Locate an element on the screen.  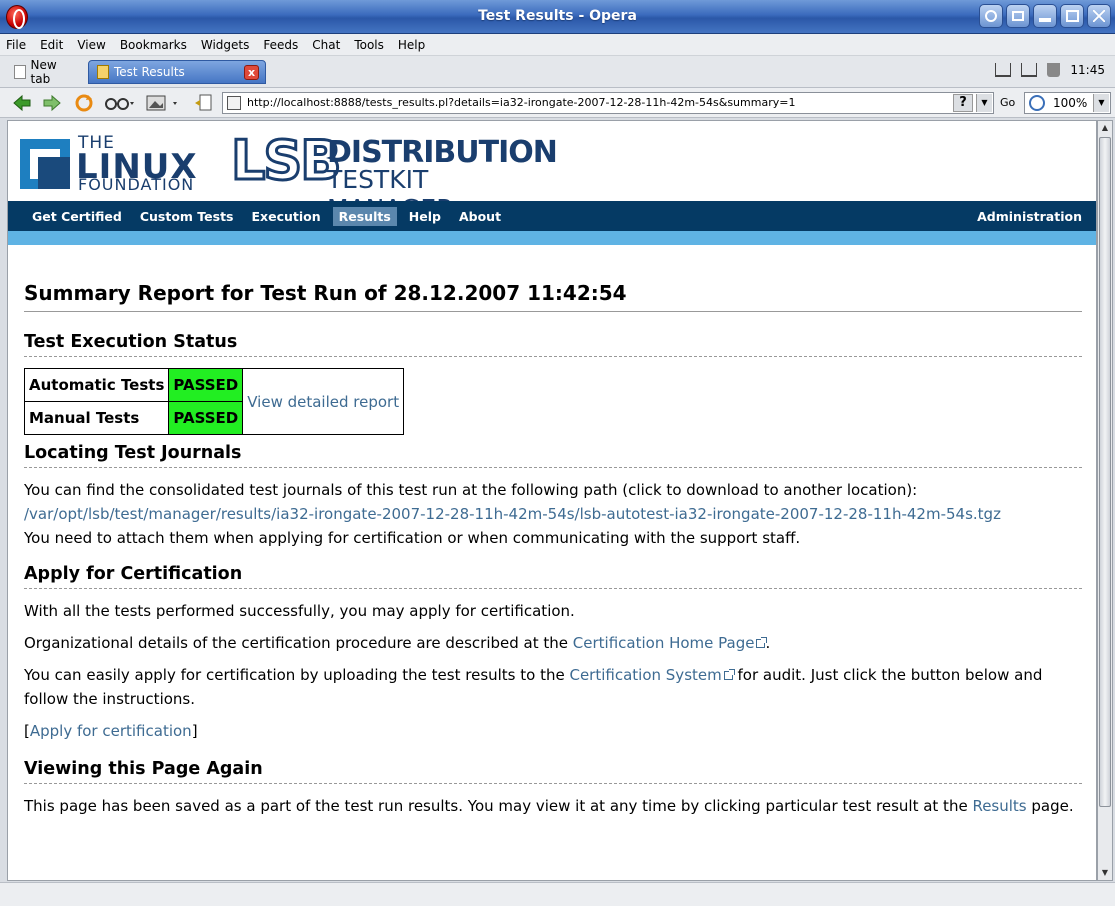
minimize-icon is located at coordinates (1045, 20).